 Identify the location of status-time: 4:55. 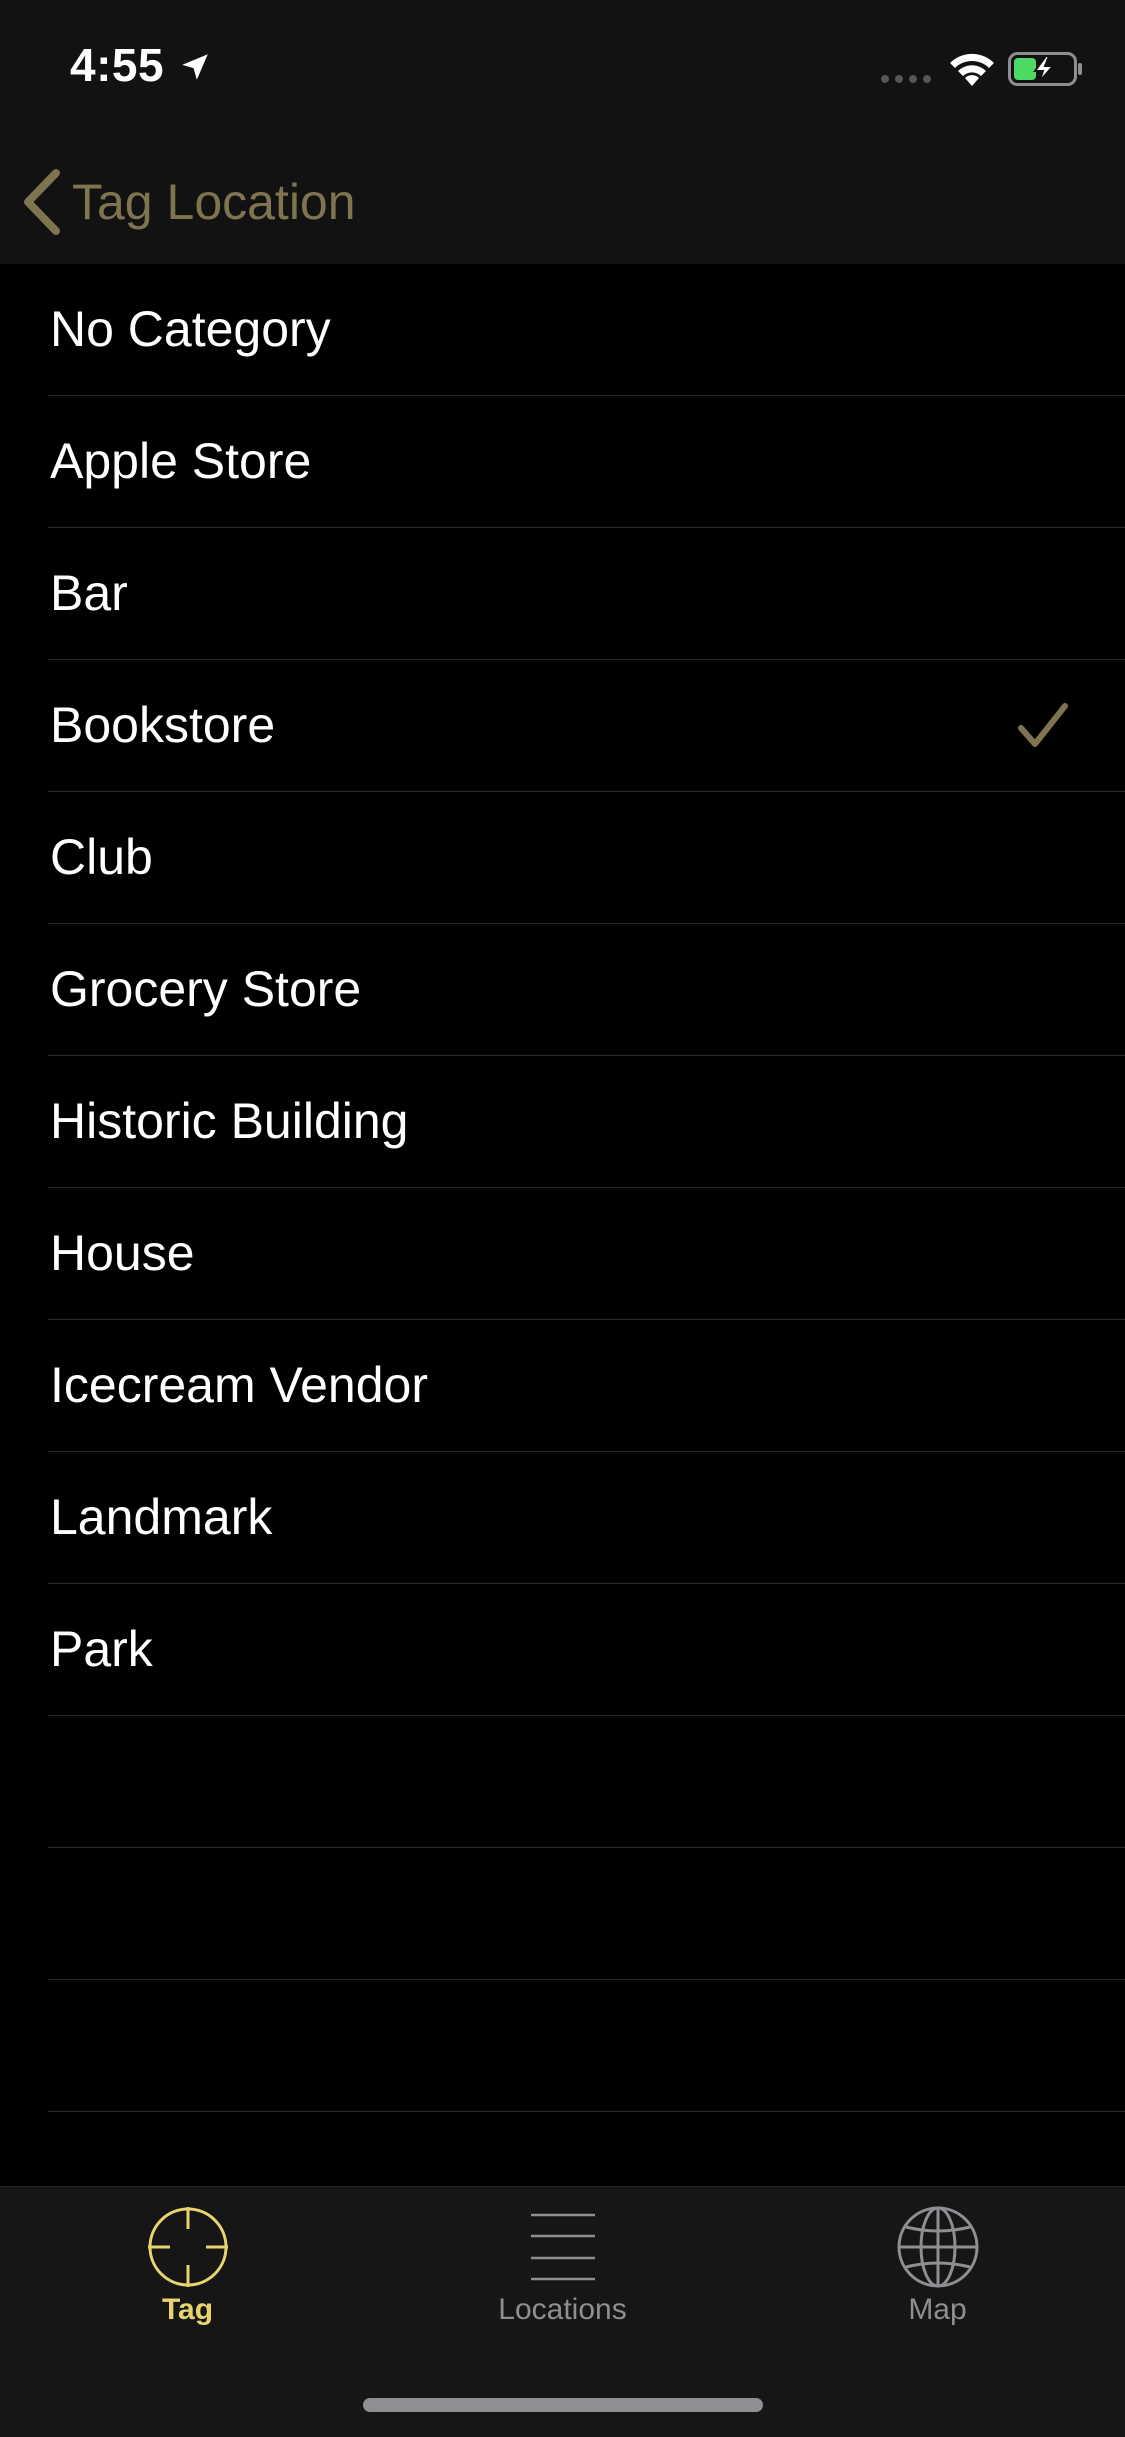
(117, 65).